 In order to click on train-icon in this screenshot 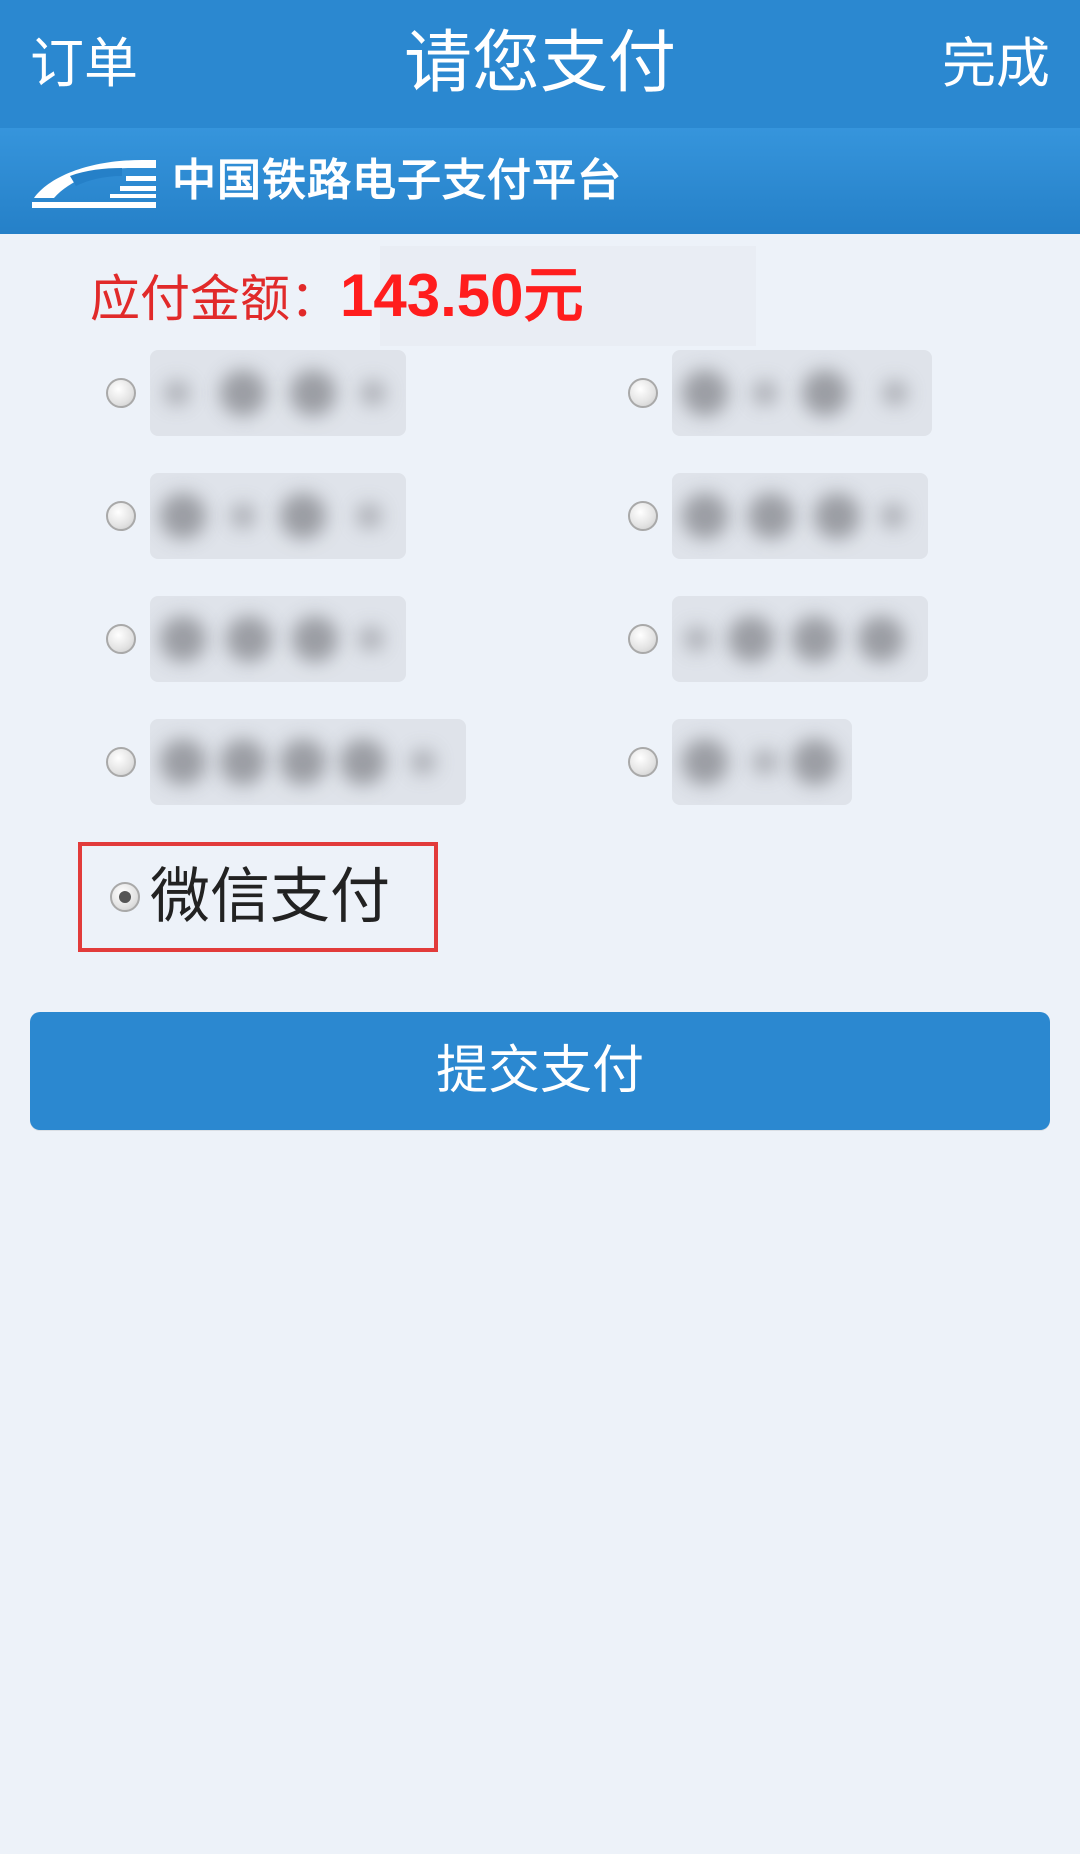, I will do `click(94, 184)`.